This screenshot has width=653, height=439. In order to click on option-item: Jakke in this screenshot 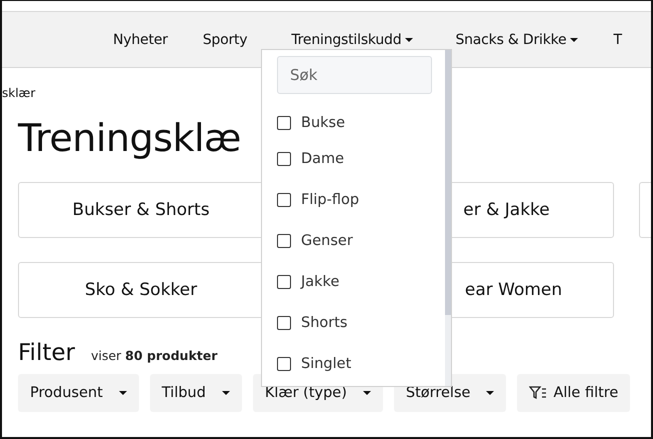, I will do `click(361, 281)`.